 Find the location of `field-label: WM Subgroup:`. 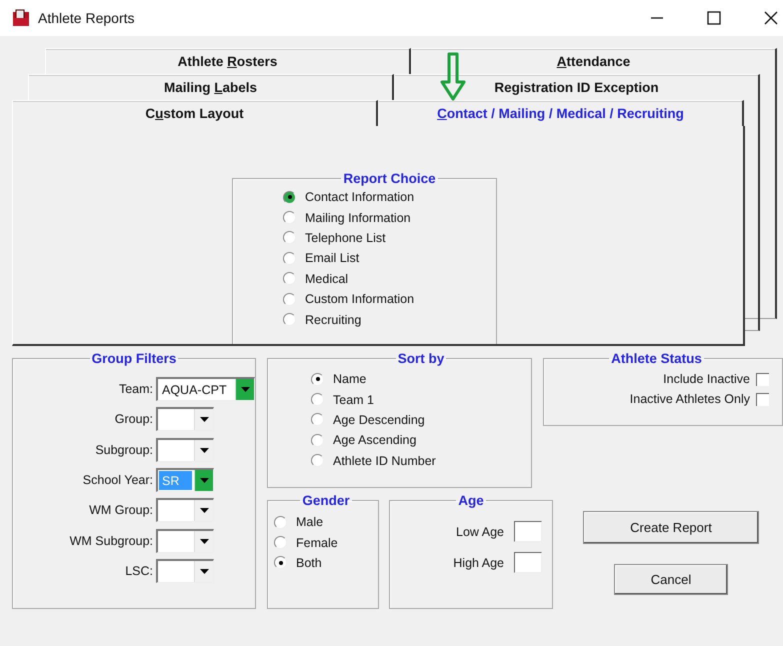

field-label: WM Subgroup: is located at coordinates (111, 541).